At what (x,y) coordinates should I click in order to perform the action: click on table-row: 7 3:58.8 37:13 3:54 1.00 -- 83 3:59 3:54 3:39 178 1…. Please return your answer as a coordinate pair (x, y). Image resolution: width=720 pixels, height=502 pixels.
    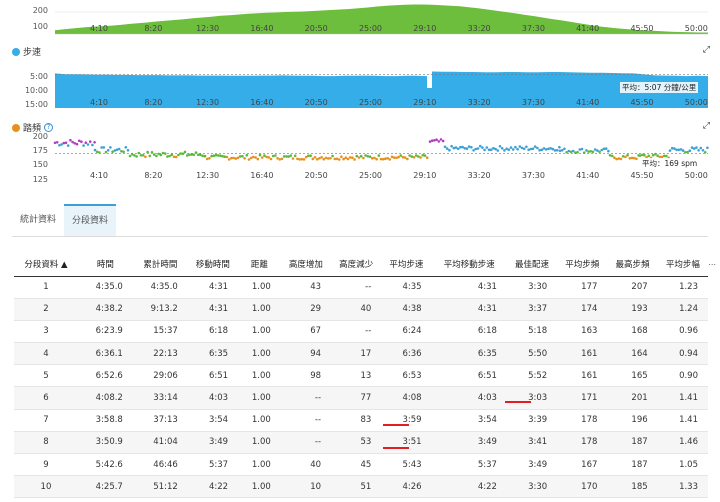
    Looking at the image, I should click on (361, 420).